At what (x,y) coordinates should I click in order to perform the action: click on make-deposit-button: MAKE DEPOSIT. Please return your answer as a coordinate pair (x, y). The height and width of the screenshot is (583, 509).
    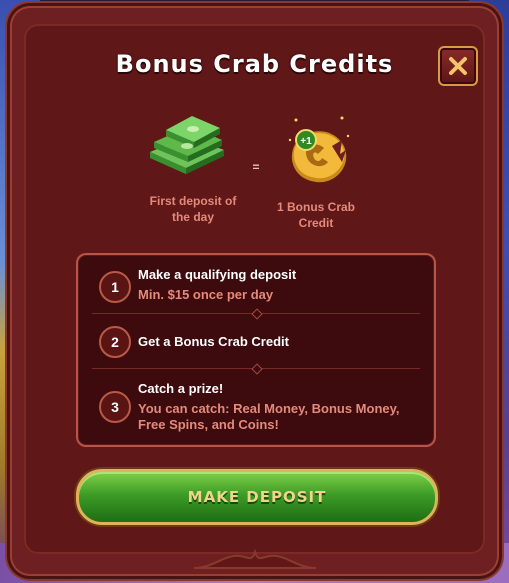
    Looking at the image, I should click on (257, 497).